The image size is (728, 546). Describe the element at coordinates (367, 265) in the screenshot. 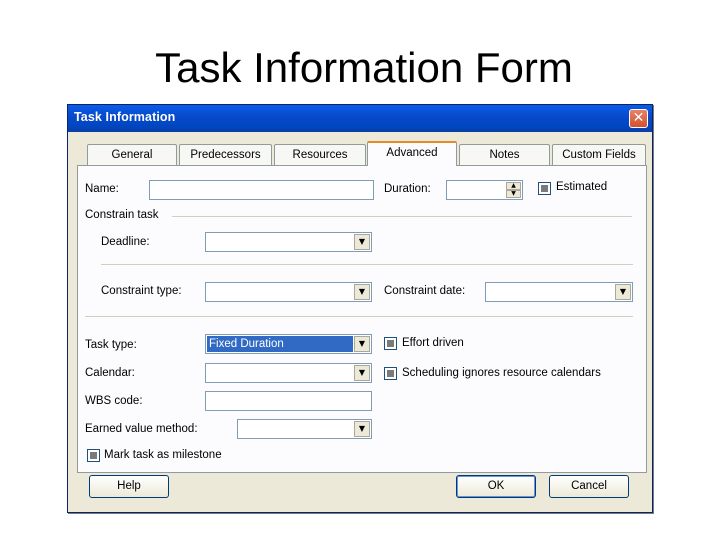

I see `constrain-inner-divider` at that location.